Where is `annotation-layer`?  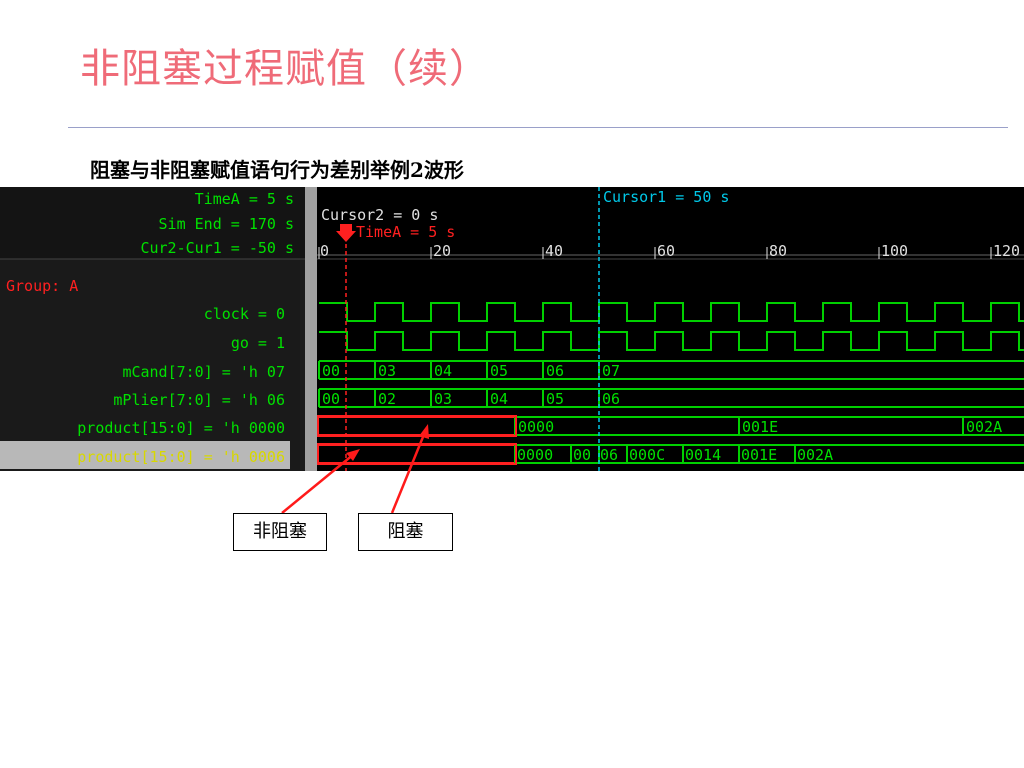
annotation-layer is located at coordinates (355, 469).